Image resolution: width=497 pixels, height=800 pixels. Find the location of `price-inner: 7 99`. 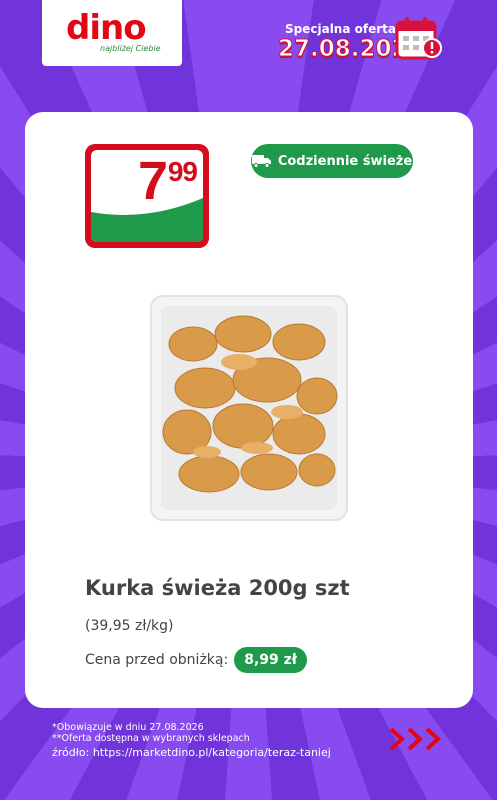

price-inner: 7 99 is located at coordinates (147, 196).